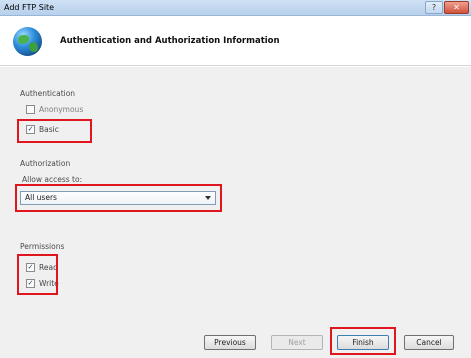 This screenshot has height=358, width=471. Describe the element at coordinates (37, 274) in the screenshot. I see `permissions-highlight-box` at that location.